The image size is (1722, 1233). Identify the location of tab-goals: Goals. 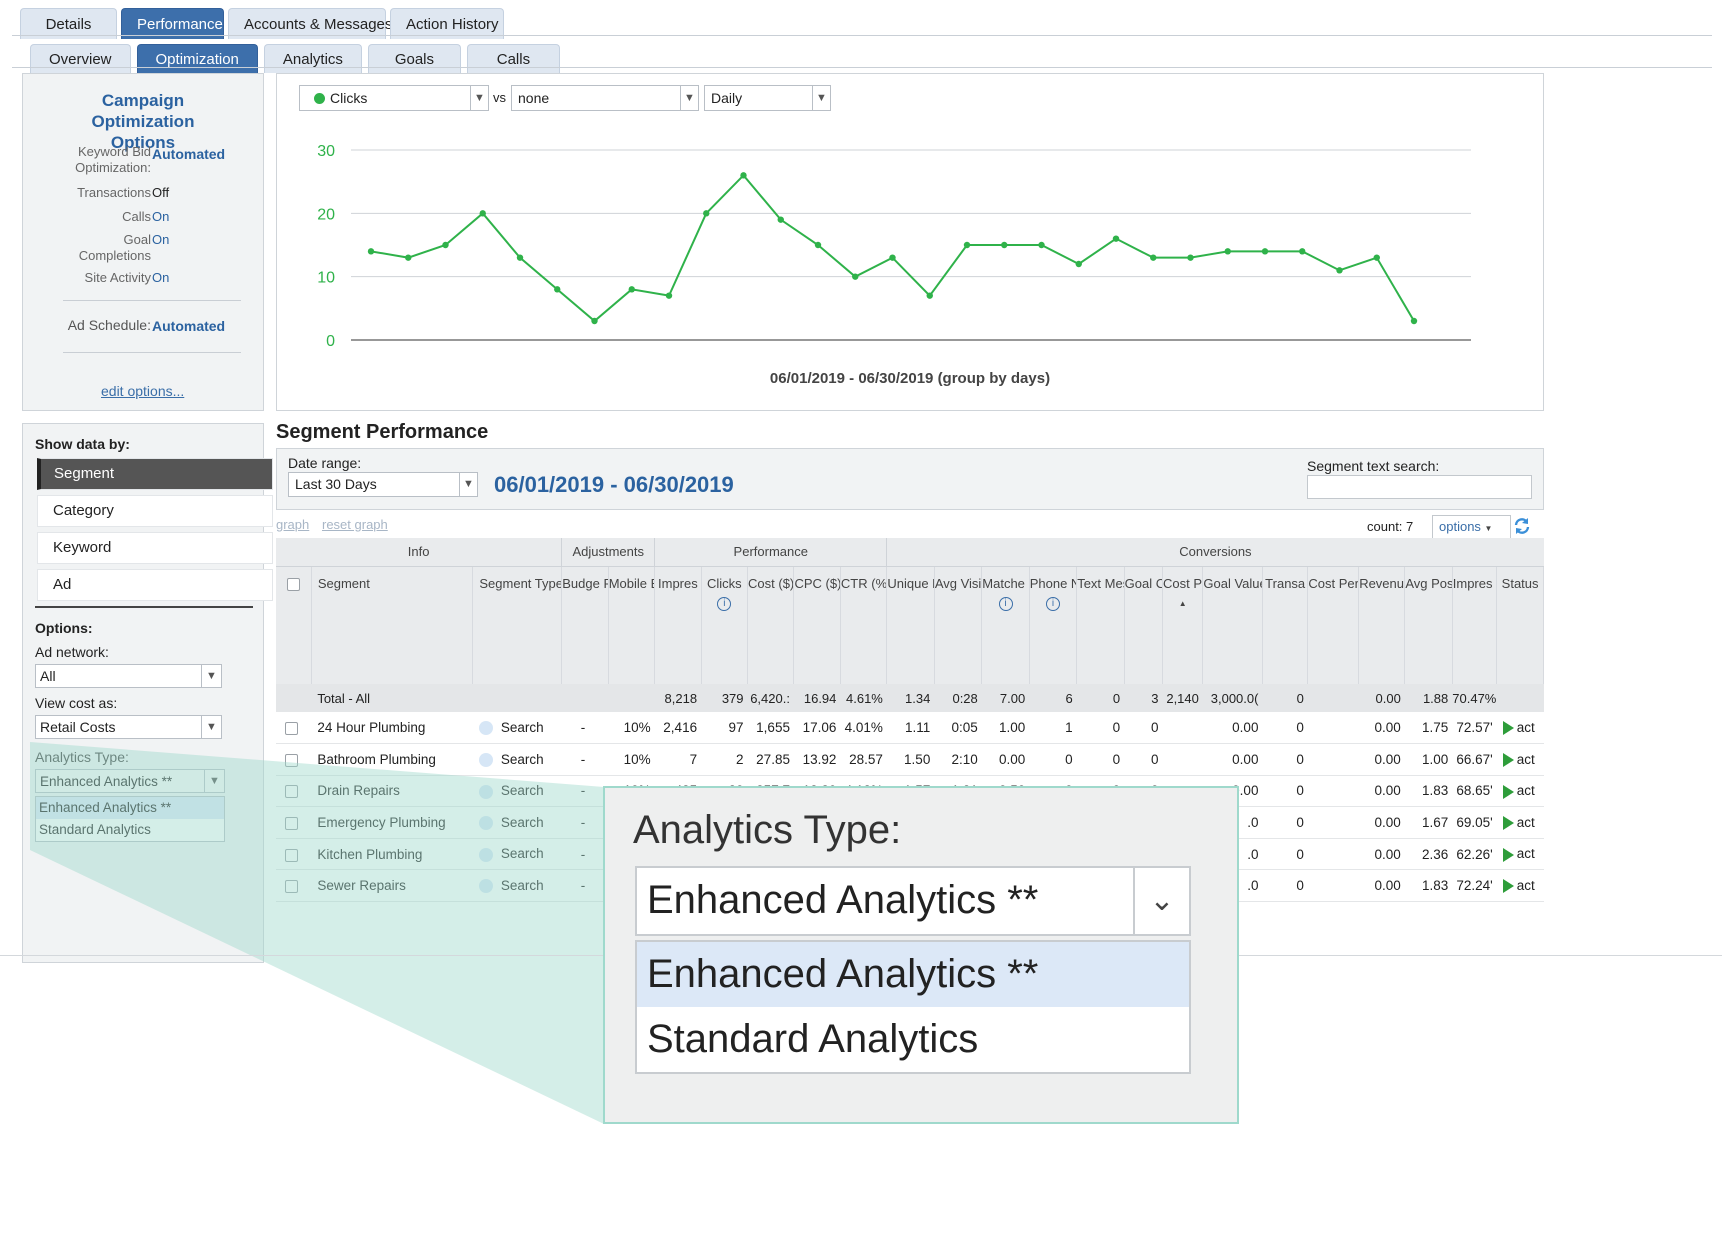
(414, 58).